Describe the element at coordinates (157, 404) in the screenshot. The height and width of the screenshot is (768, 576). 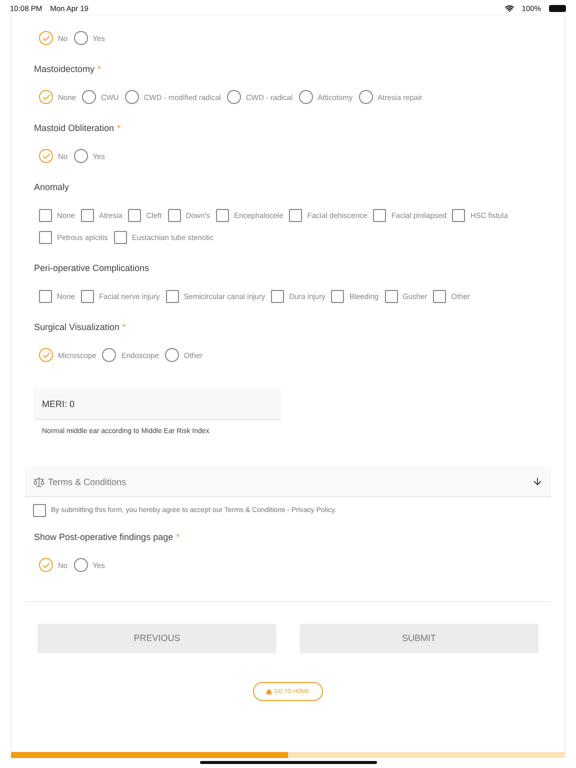
I see `meri-score: MERI: 0` at that location.